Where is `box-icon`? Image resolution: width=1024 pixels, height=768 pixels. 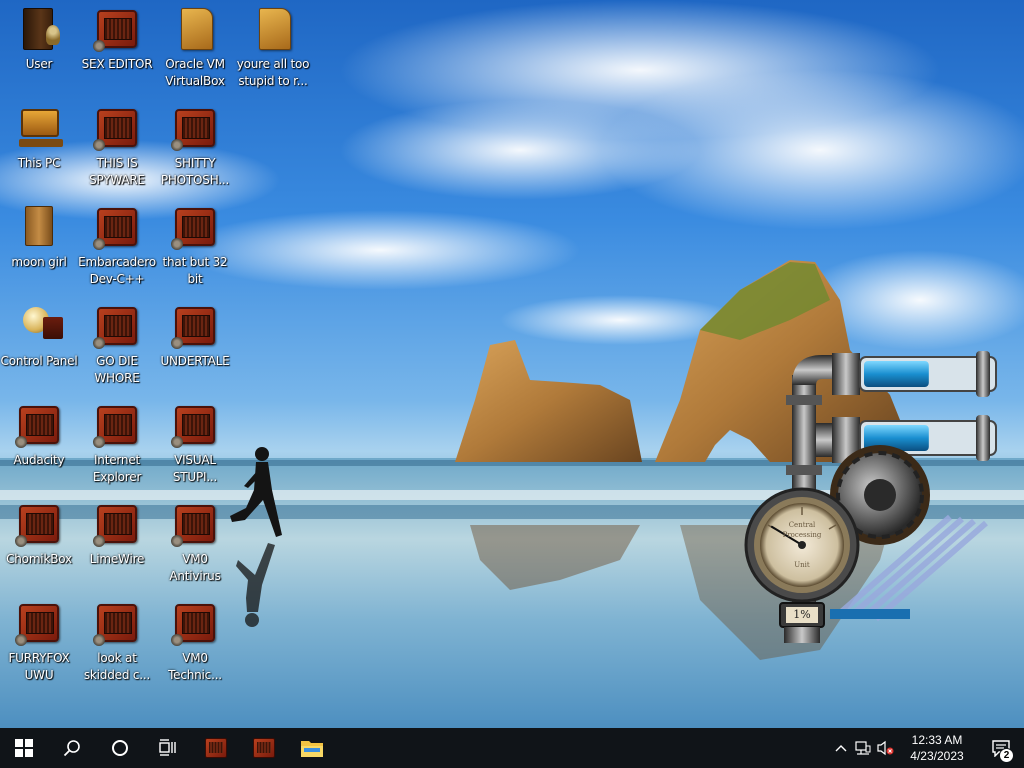
box-icon is located at coordinates (39, 226).